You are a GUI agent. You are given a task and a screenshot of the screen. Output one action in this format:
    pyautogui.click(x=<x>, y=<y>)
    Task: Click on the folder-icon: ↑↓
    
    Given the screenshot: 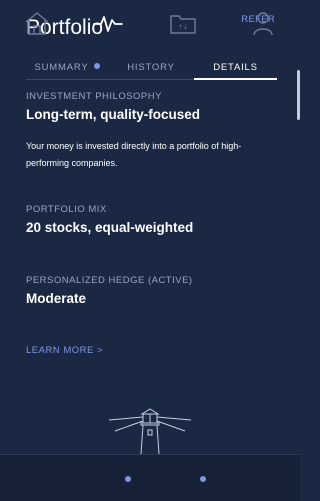 What is the action you would take?
    pyautogui.click(x=183, y=23)
    